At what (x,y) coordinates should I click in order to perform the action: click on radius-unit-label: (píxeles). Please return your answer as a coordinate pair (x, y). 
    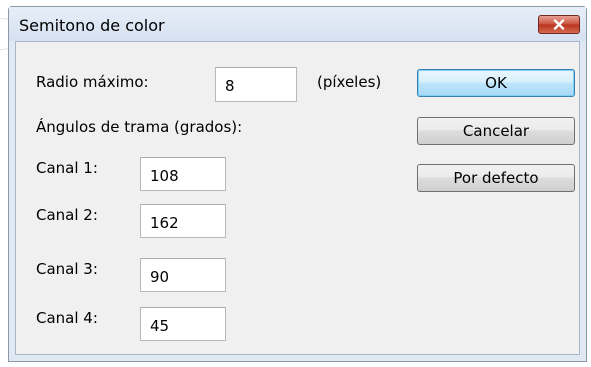
    Looking at the image, I should click on (349, 82).